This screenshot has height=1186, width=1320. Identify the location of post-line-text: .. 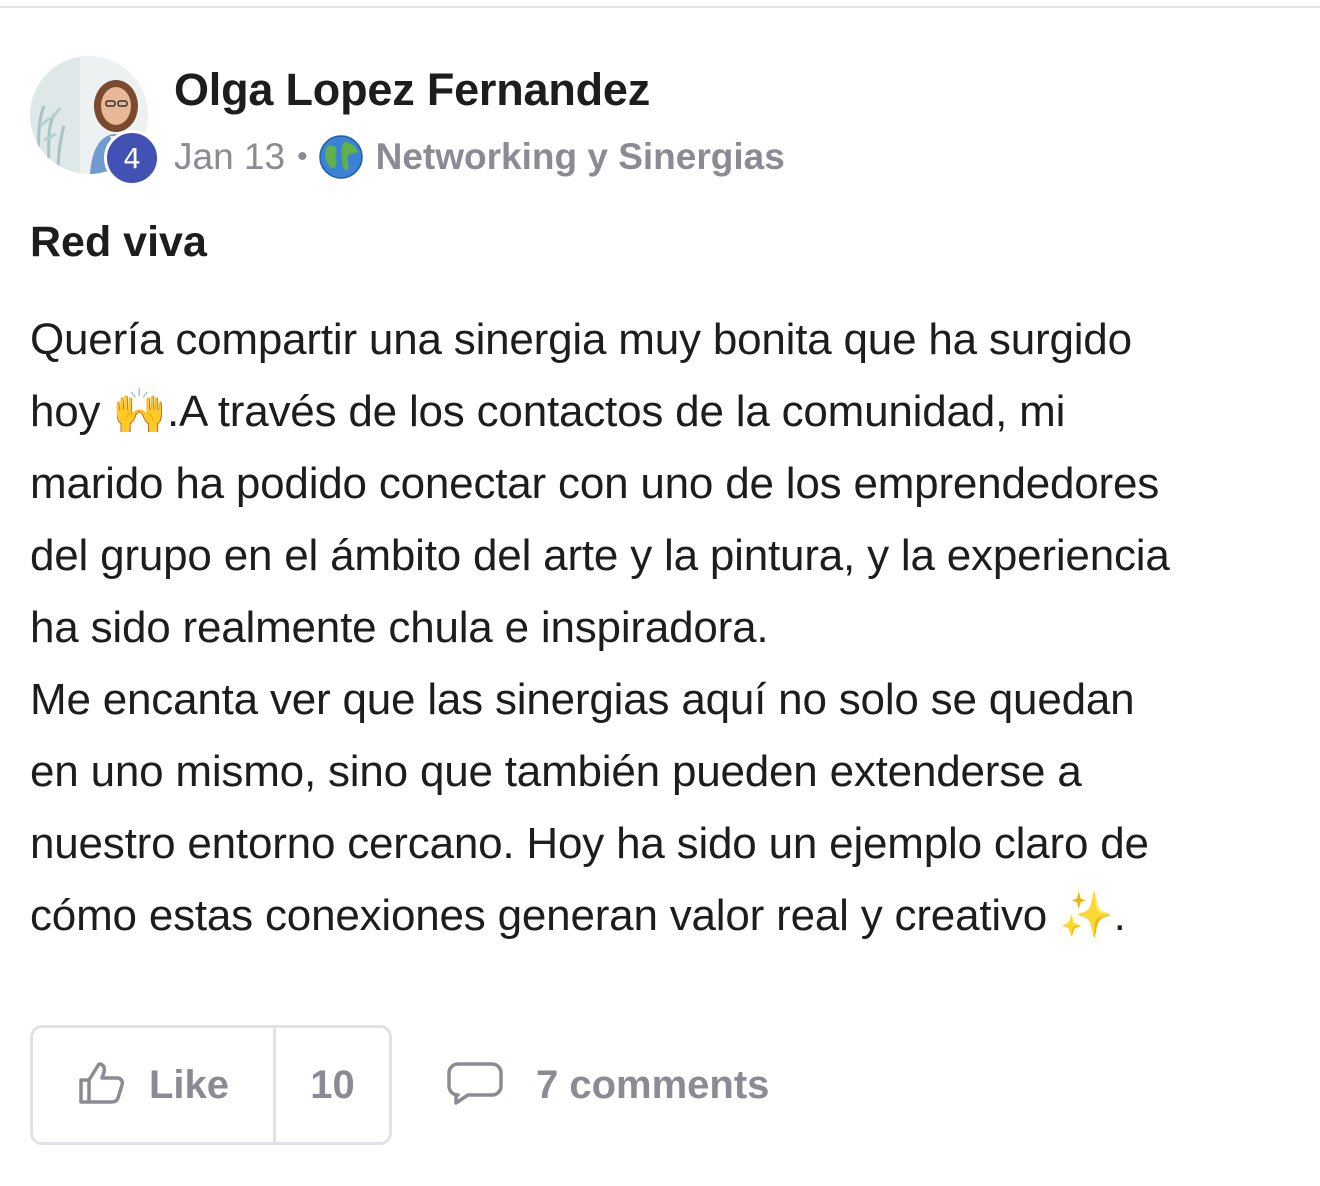
(1119, 915).